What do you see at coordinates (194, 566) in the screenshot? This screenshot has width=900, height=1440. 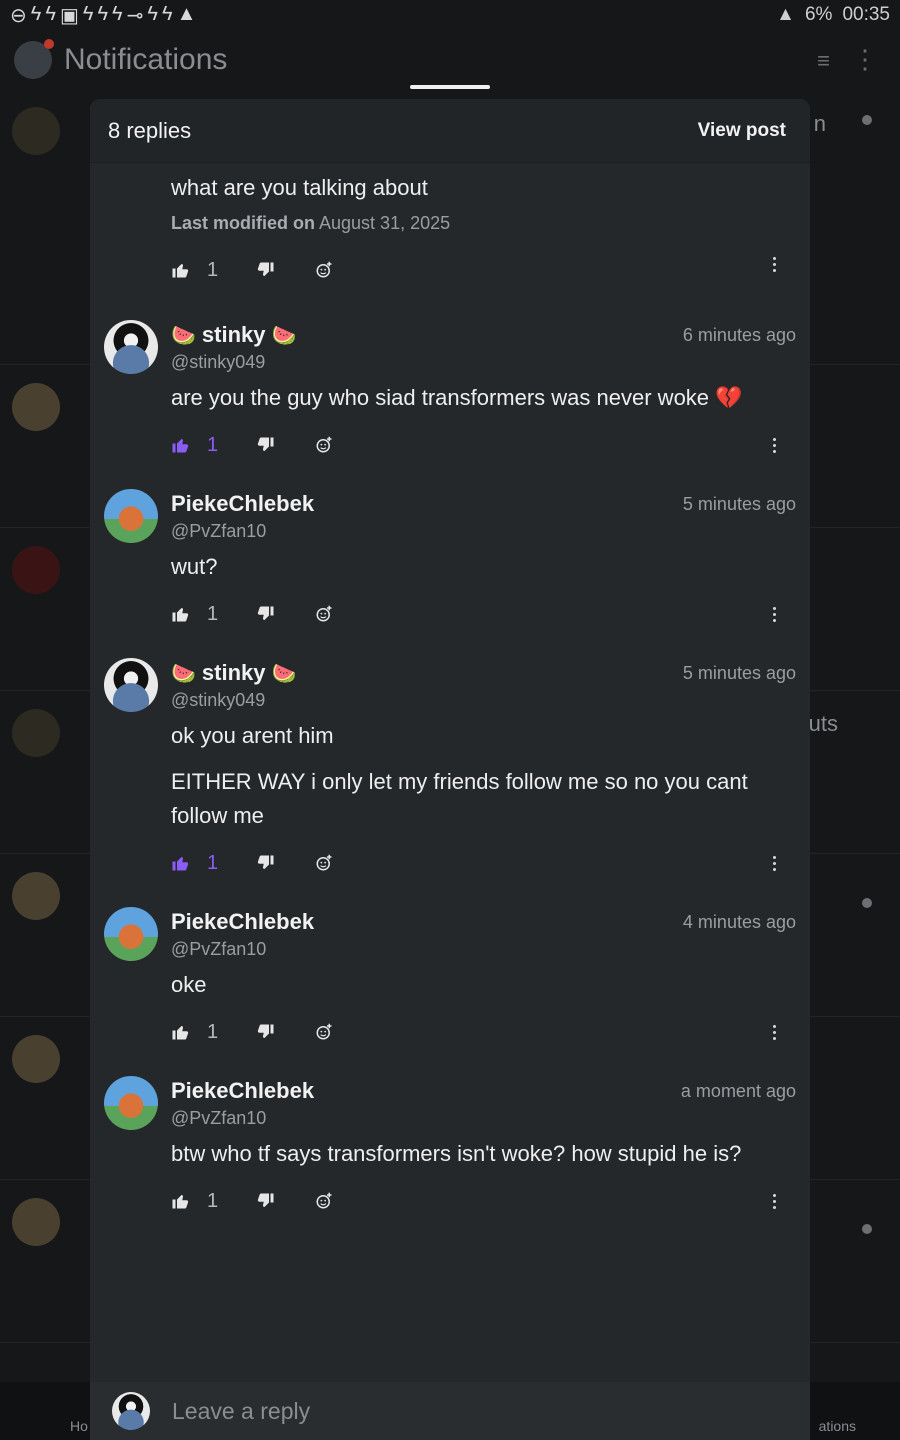 I see `reply-text: wut?` at bounding box center [194, 566].